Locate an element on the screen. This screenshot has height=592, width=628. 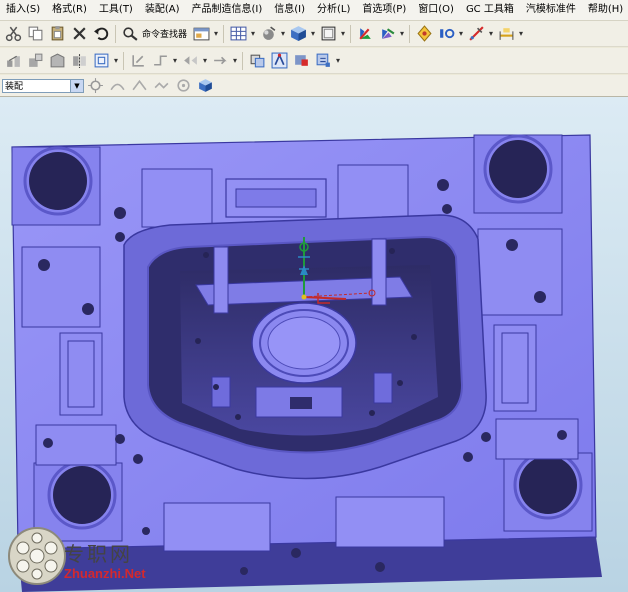
assembly-toolbar: ▾ ▾ ▾ ▾ ▾ is located at coordinates (314, 61).